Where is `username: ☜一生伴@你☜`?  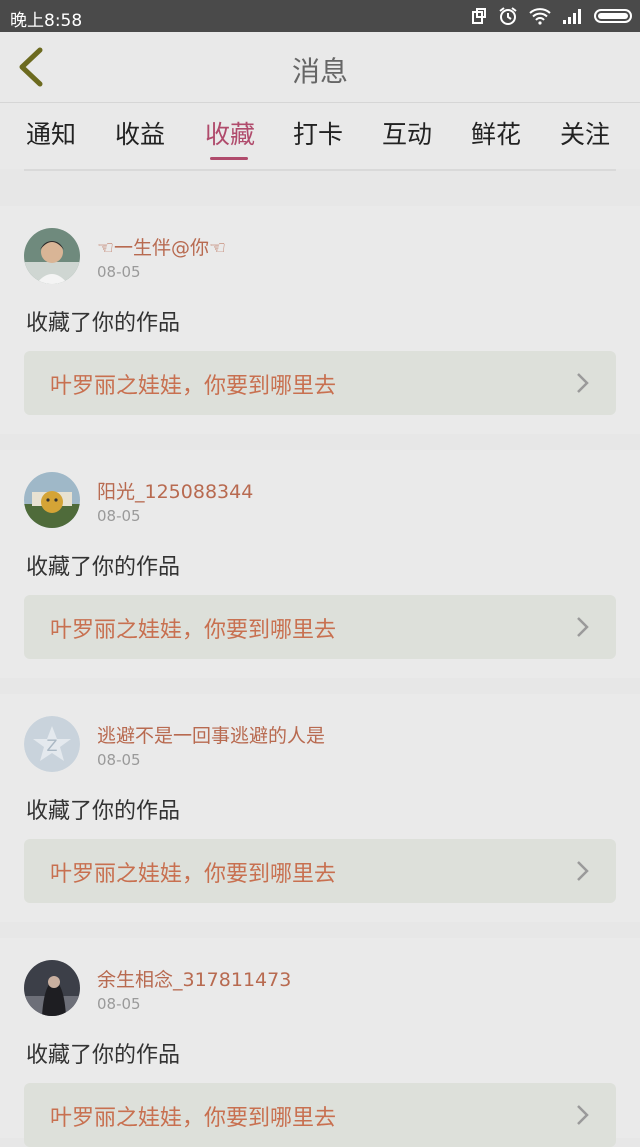 username: ☜一生伴@你☜ is located at coordinates (161, 246).